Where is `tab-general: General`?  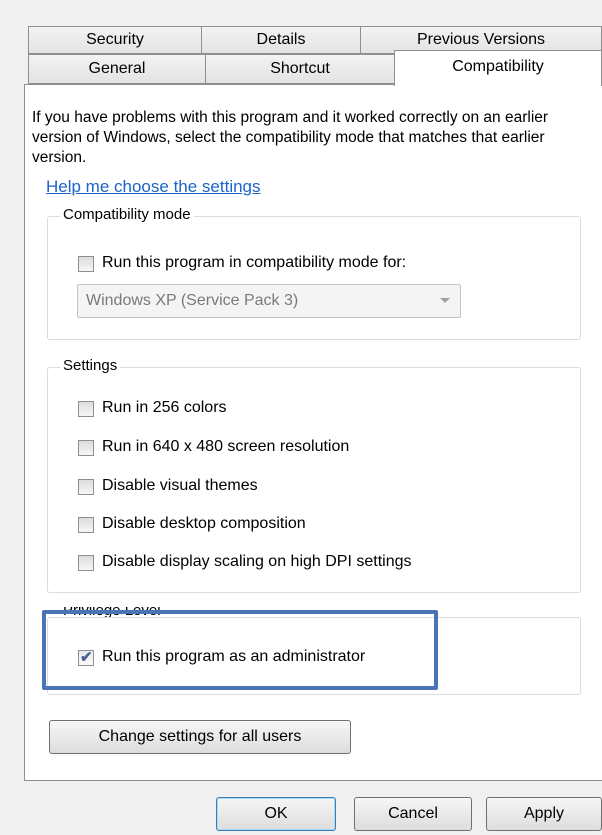
tab-general: General is located at coordinates (117, 69).